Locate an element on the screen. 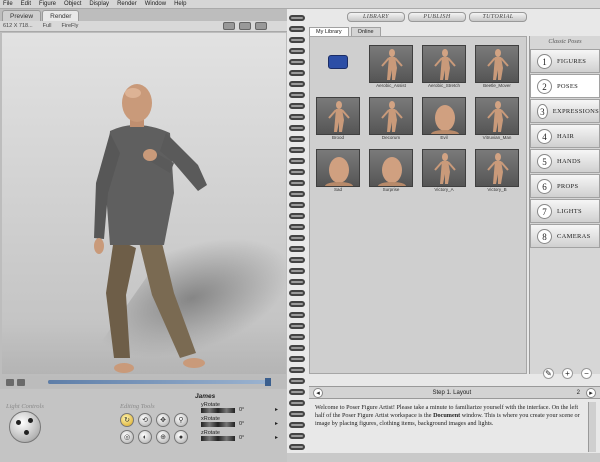  param-zrotate: zRotate 0° ▸ is located at coordinates (240, 437).